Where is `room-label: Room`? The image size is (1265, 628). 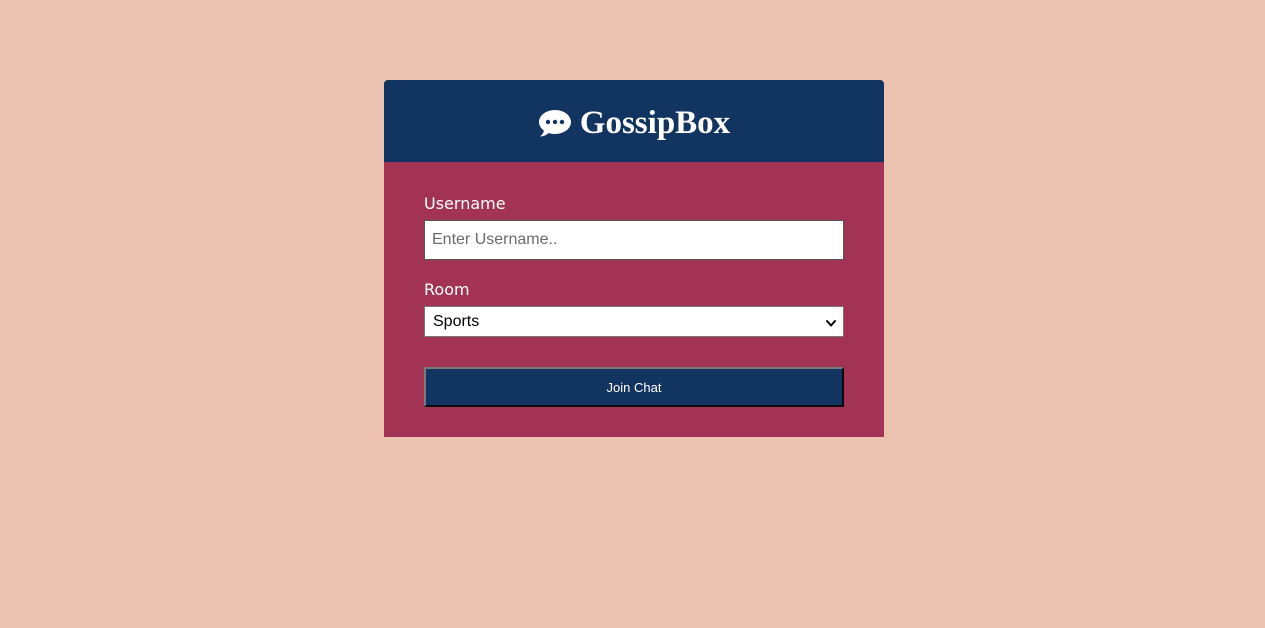 room-label: Room is located at coordinates (447, 289).